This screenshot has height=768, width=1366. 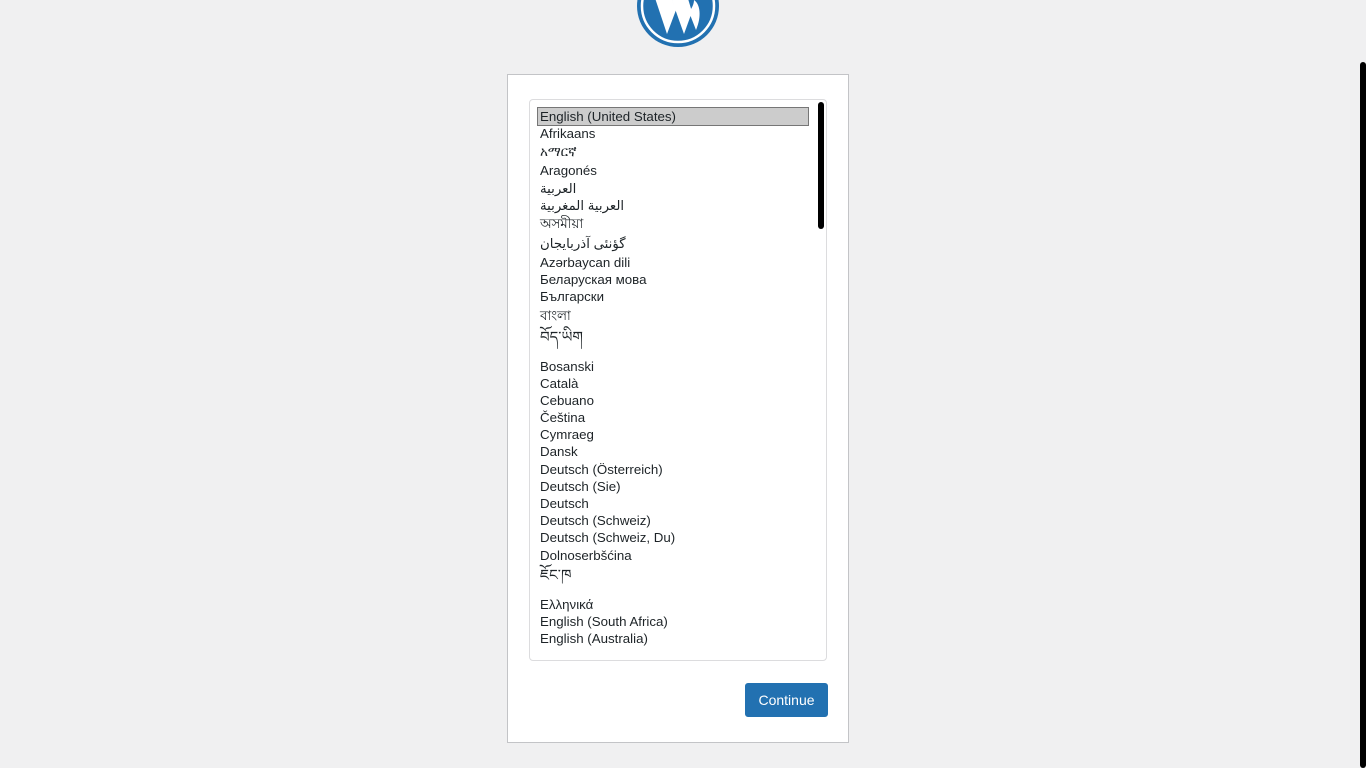 I want to click on language-option: English (South Africa), so click(x=673, y=621).